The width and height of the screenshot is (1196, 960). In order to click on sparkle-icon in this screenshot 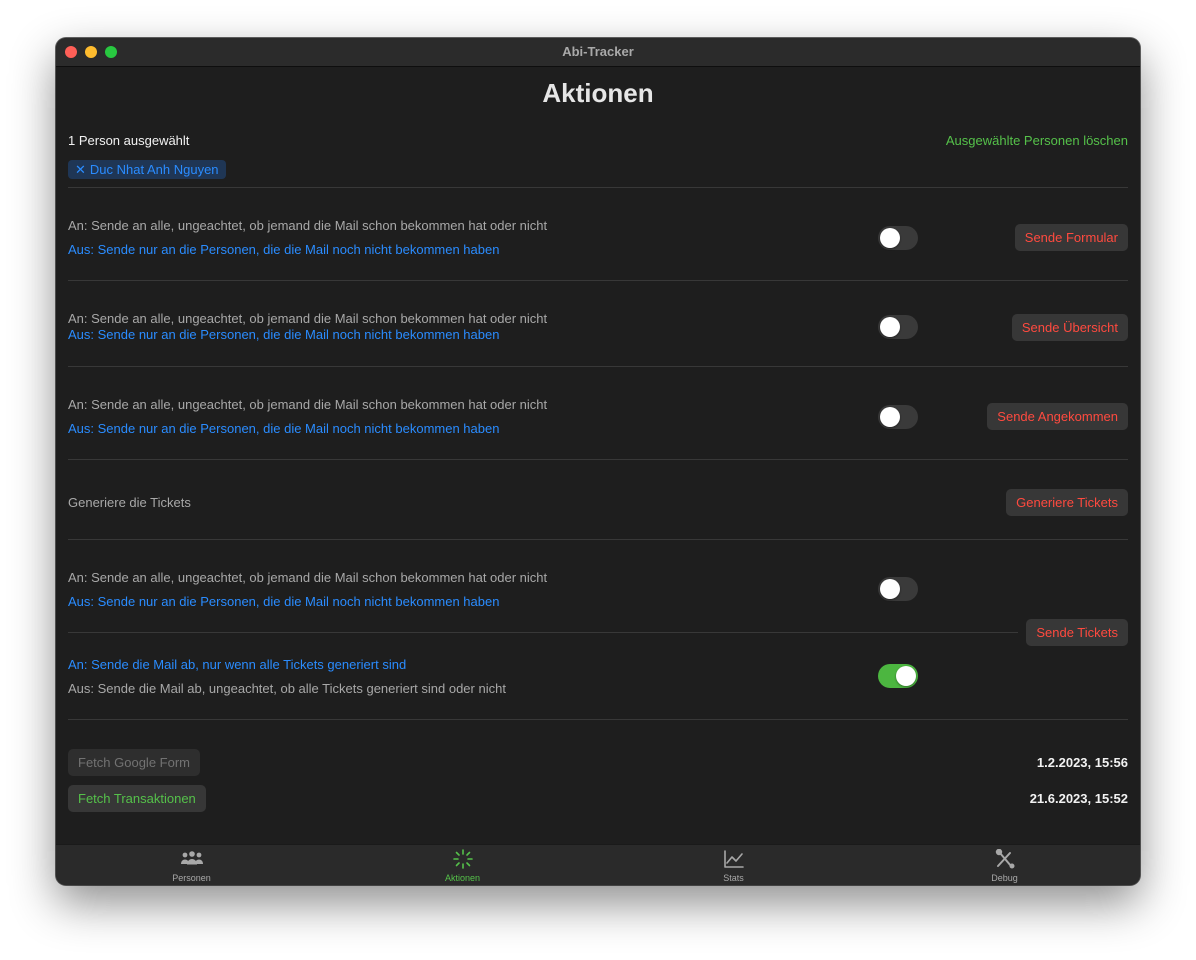, I will do `click(462, 859)`.